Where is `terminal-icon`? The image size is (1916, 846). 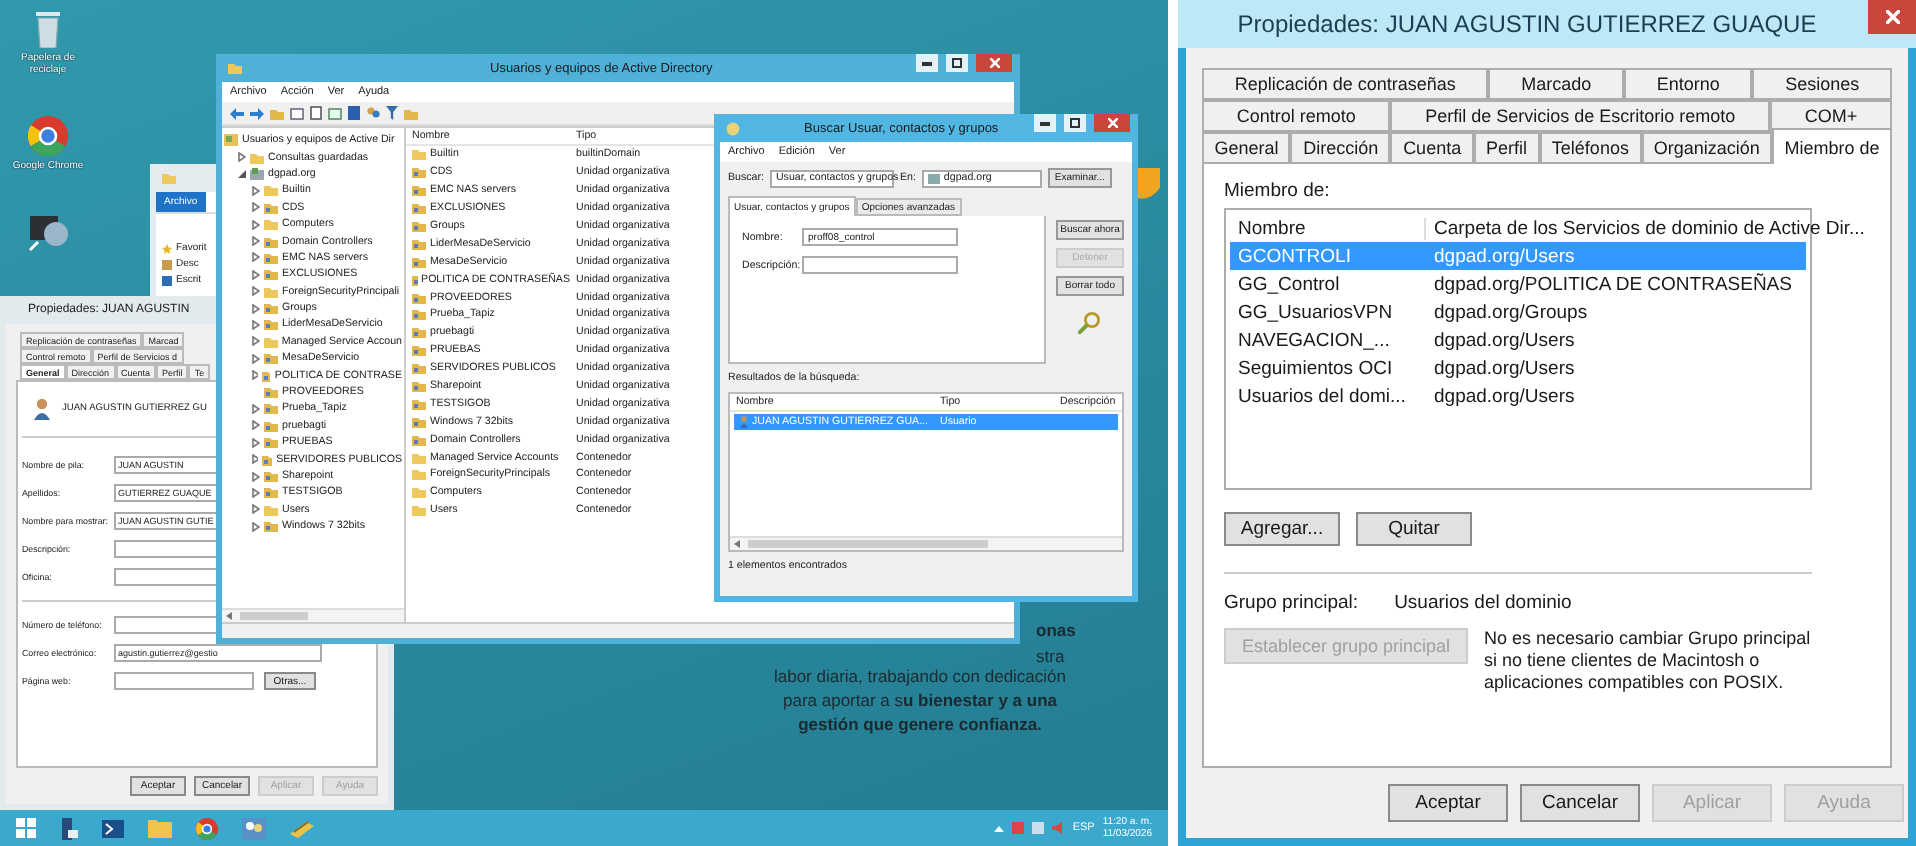 terminal-icon is located at coordinates (113, 828).